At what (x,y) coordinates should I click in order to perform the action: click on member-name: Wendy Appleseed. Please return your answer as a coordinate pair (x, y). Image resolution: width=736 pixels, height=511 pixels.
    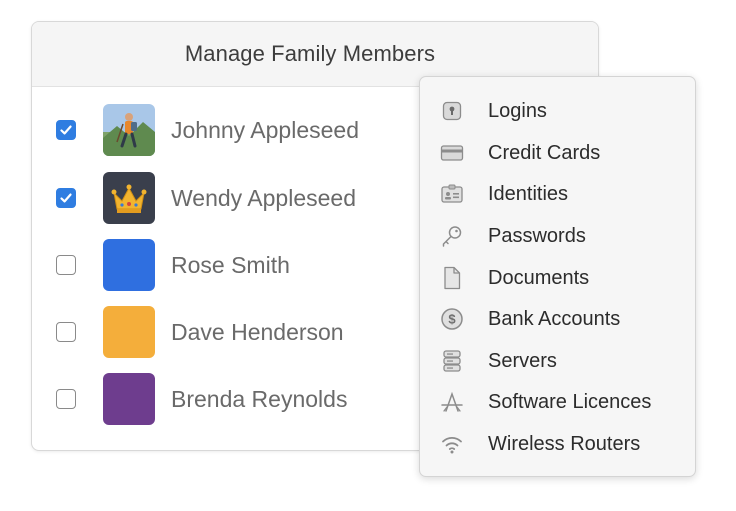
    Looking at the image, I should click on (263, 197).